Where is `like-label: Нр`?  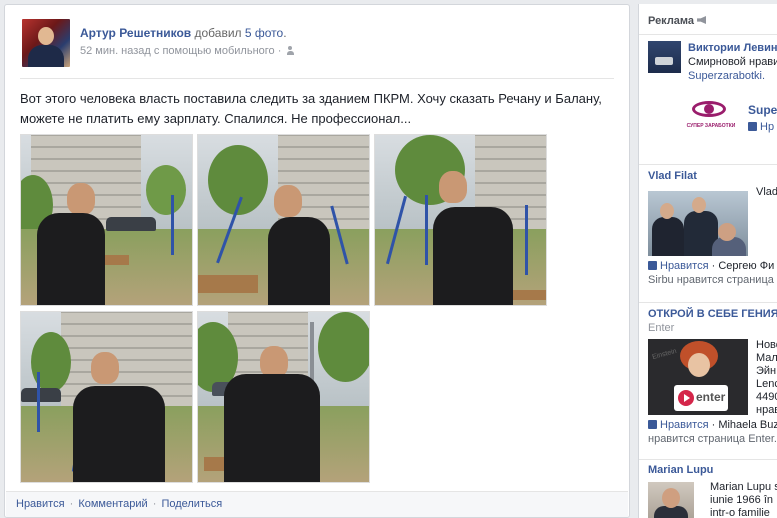
like-label: Нр is located at coordinates (767, 127).